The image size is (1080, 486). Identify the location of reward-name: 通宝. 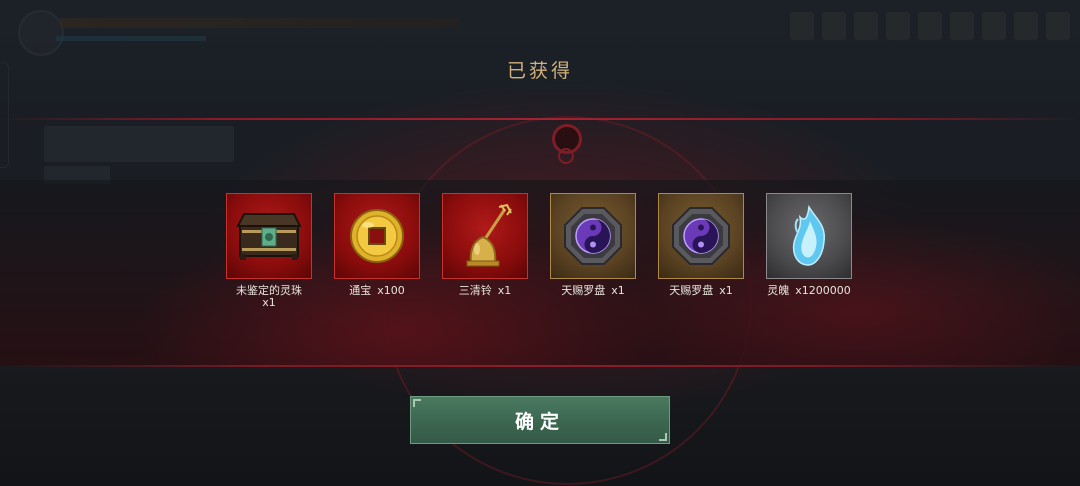
(360, 290).